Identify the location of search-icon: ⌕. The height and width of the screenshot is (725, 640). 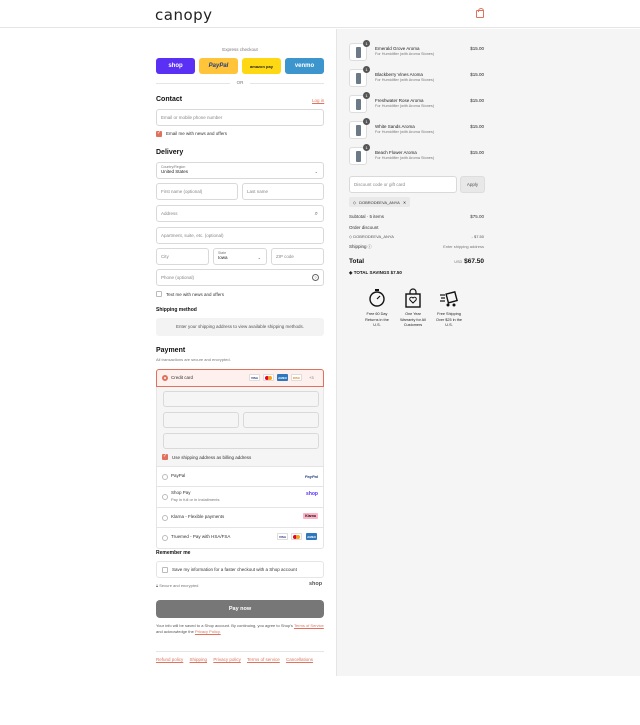
(316, 214).